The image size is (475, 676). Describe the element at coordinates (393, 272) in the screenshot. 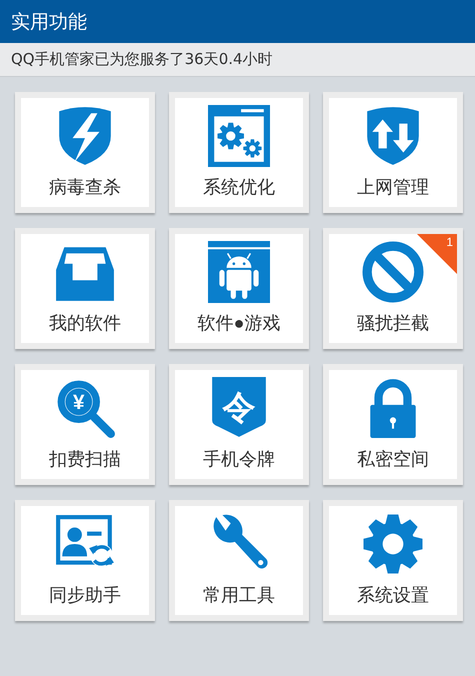

I see `no-entry-icon` at that location.